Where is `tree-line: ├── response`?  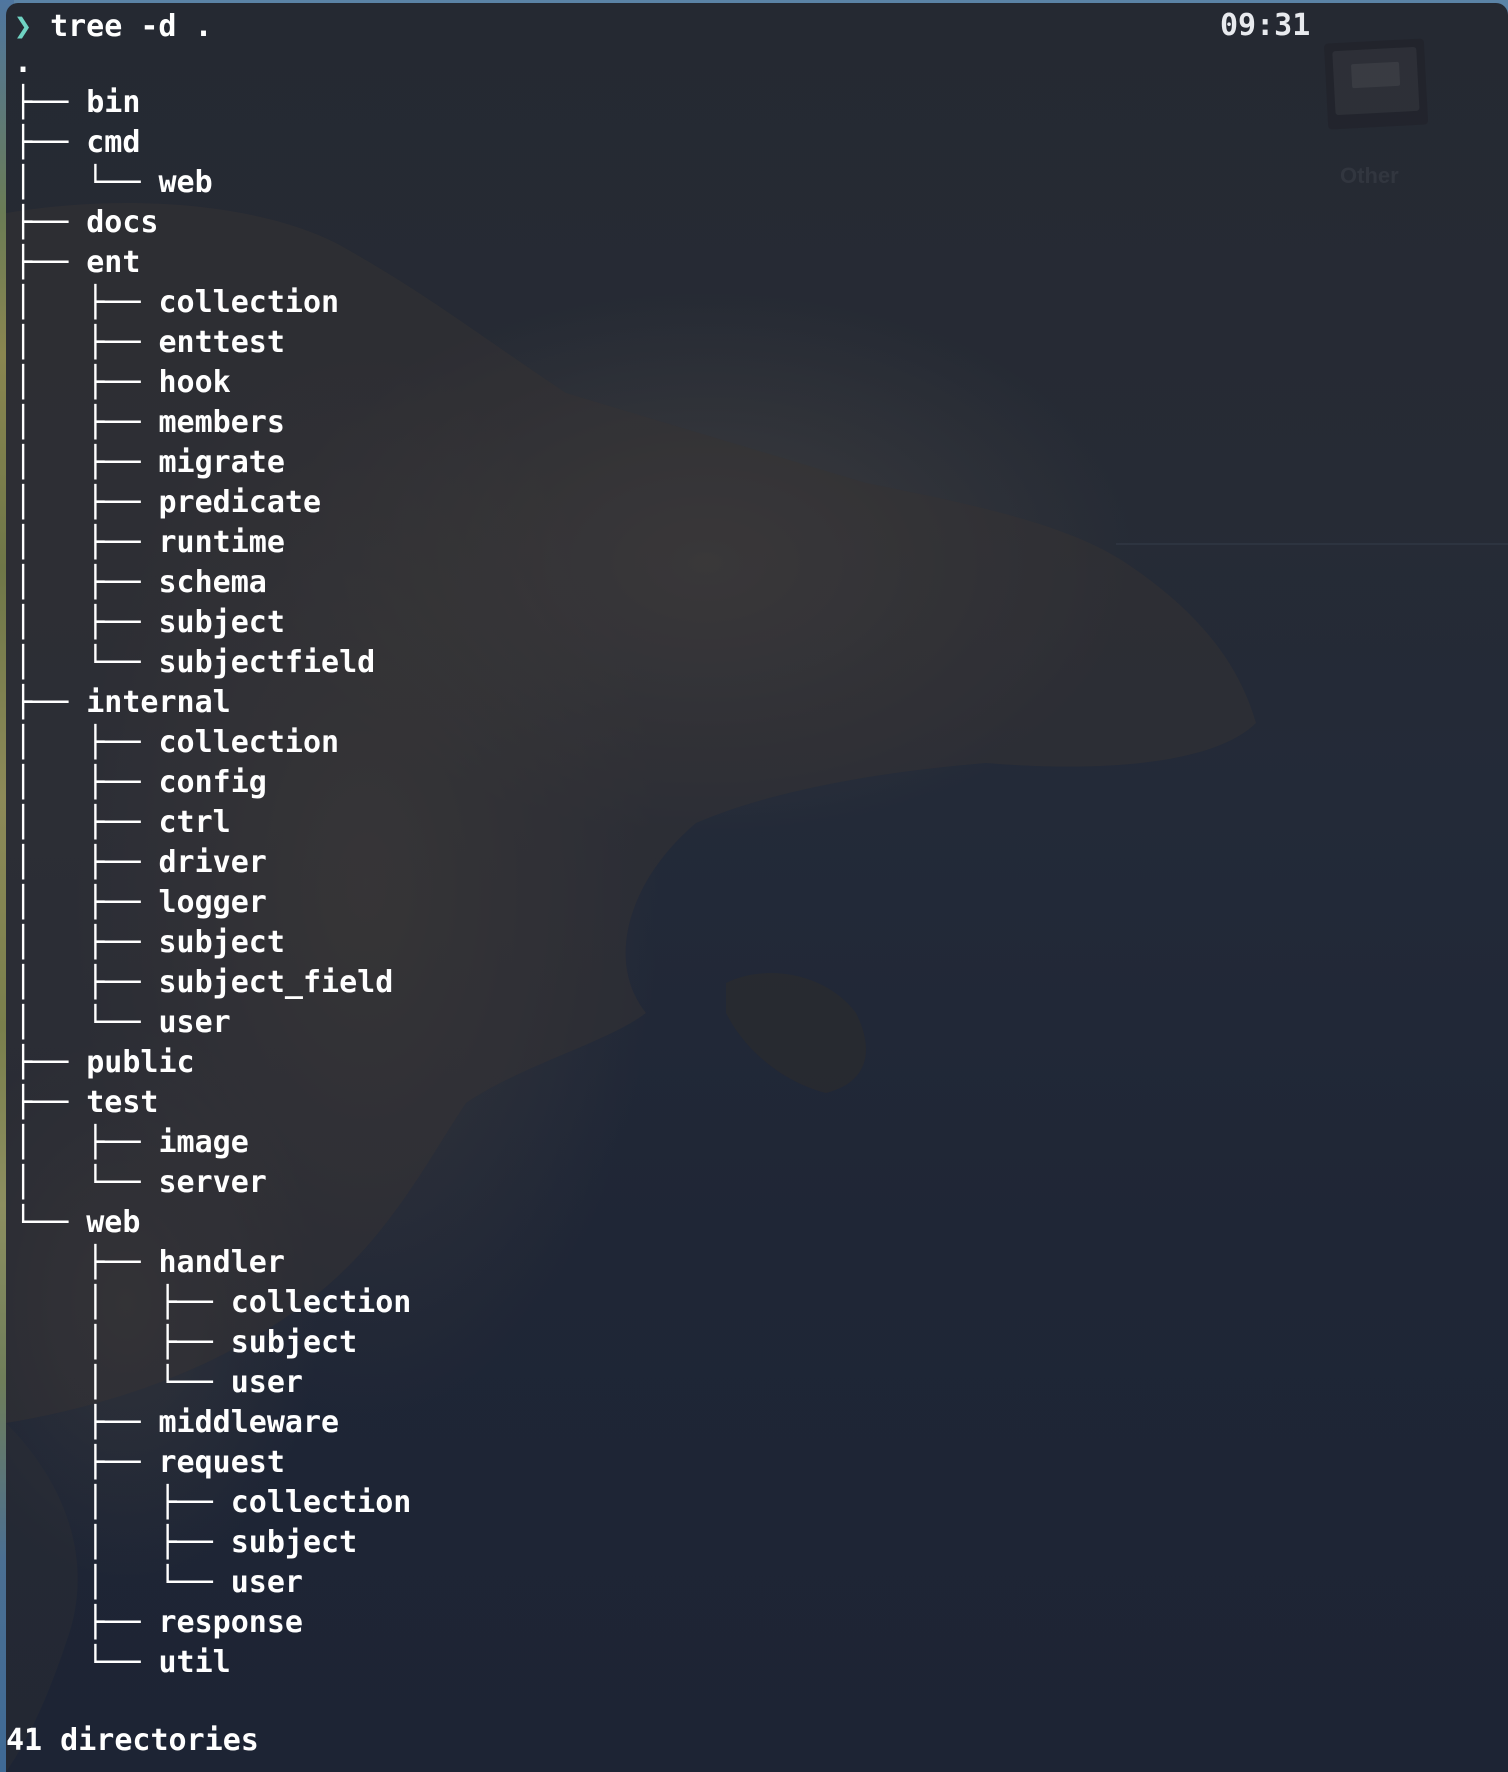
tree-line: ├── response is located at coordinates (158, 1622).